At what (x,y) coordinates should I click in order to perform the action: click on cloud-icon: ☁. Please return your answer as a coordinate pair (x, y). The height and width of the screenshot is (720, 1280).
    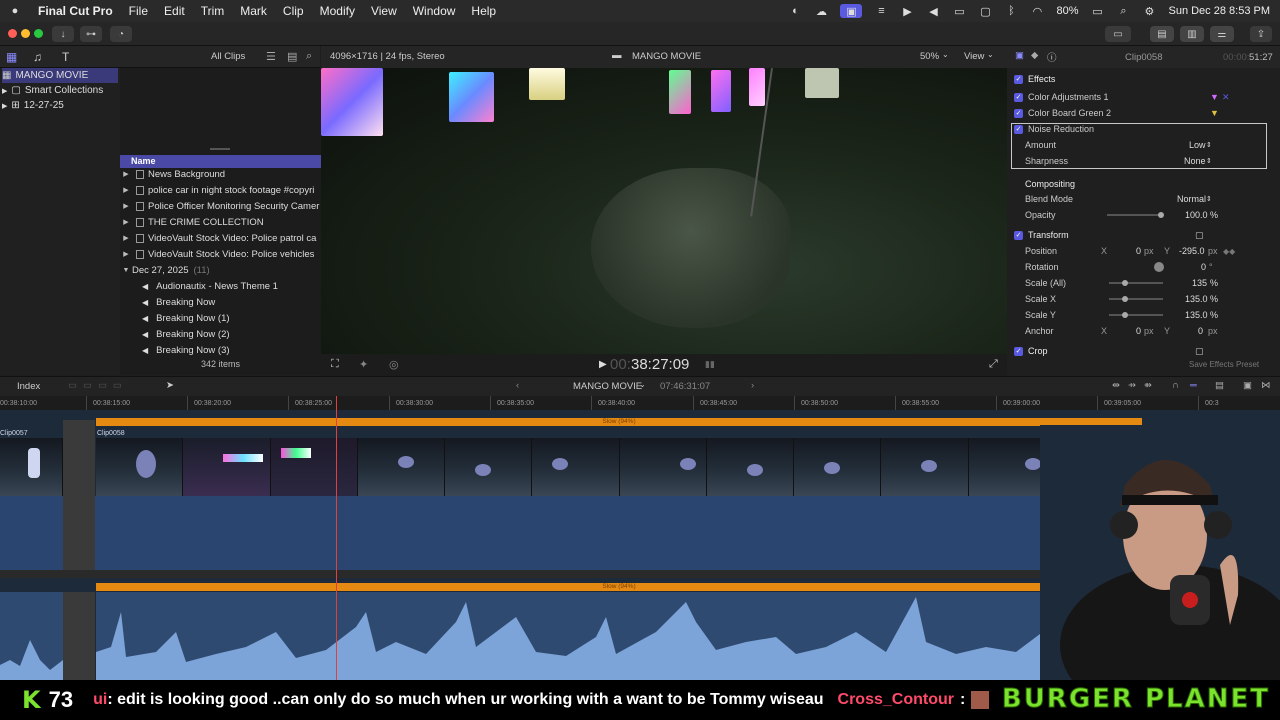
    Looking at the image, I should click on (821, 11).